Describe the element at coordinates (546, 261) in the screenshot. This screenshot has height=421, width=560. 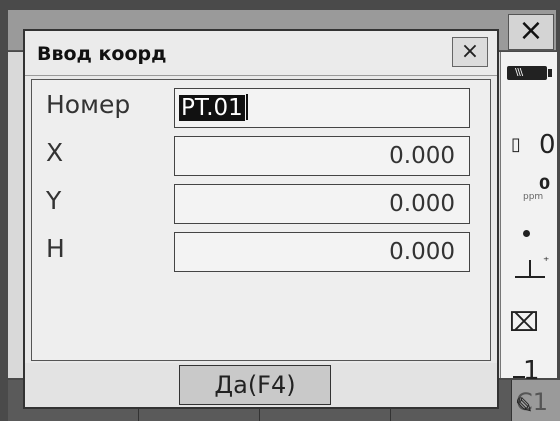
I see `tilt-plus-icon: ⁺` at that location.